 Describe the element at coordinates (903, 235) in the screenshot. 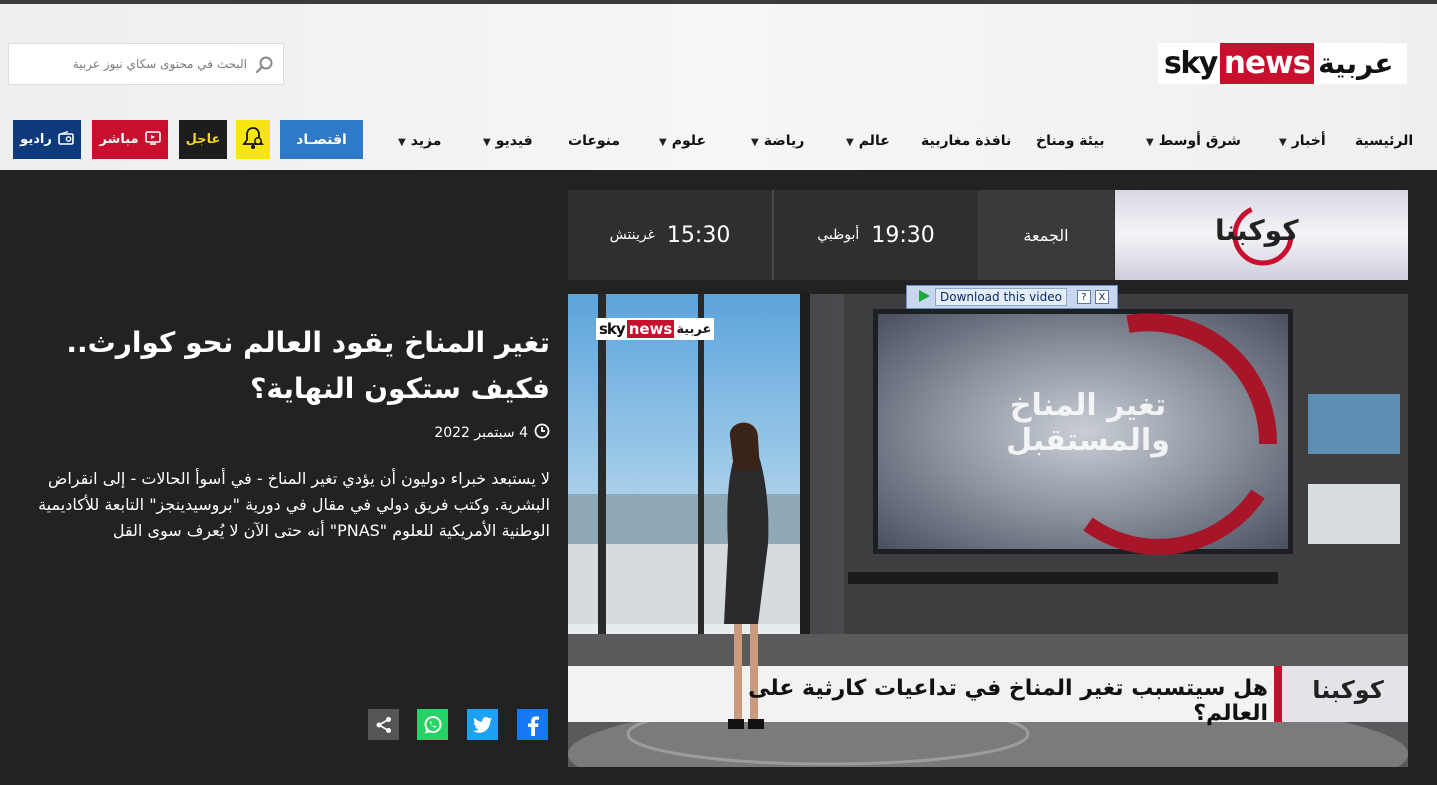

I see `slot-time: 19:30` at that location.